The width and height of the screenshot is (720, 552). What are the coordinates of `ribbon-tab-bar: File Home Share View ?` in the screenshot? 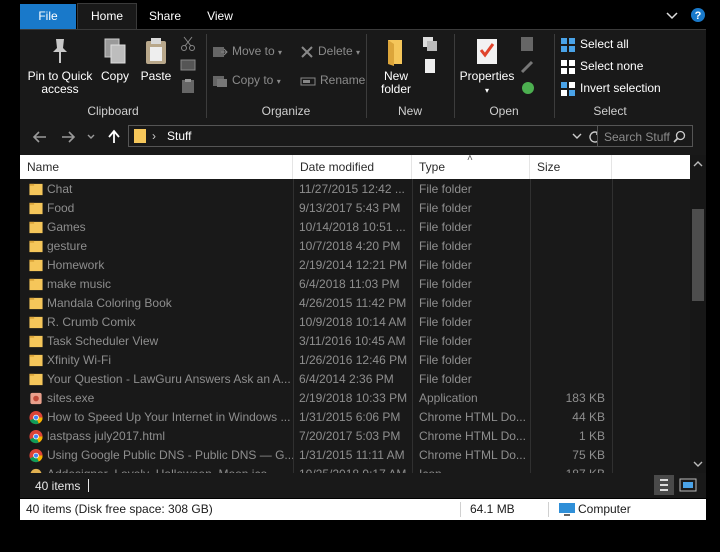 It's located at (360, 15).